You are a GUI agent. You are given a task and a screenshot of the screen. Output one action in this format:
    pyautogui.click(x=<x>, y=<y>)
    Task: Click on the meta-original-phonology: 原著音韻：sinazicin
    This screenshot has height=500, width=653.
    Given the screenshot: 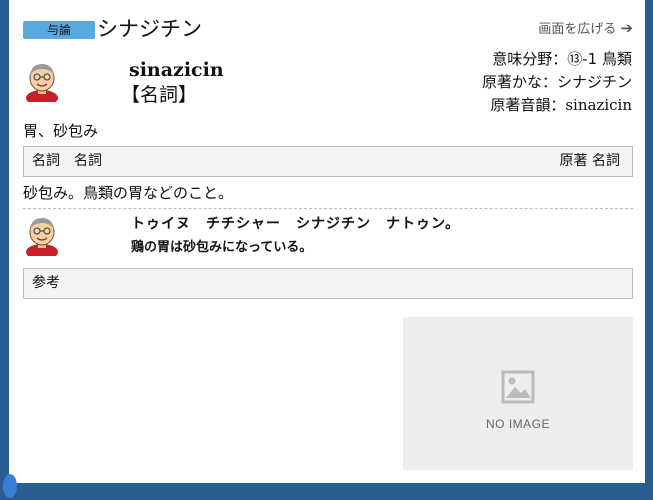 What is the action you would take?
    pyautogui.click(x=561, y=105)
    